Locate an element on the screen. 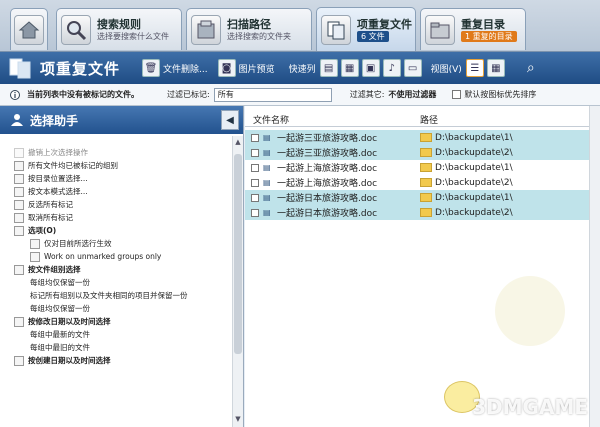 The width and height of the screenshot is (600, 427). assistant-option: 仅对目前所选行生效 is located at coordinates (115, 243).